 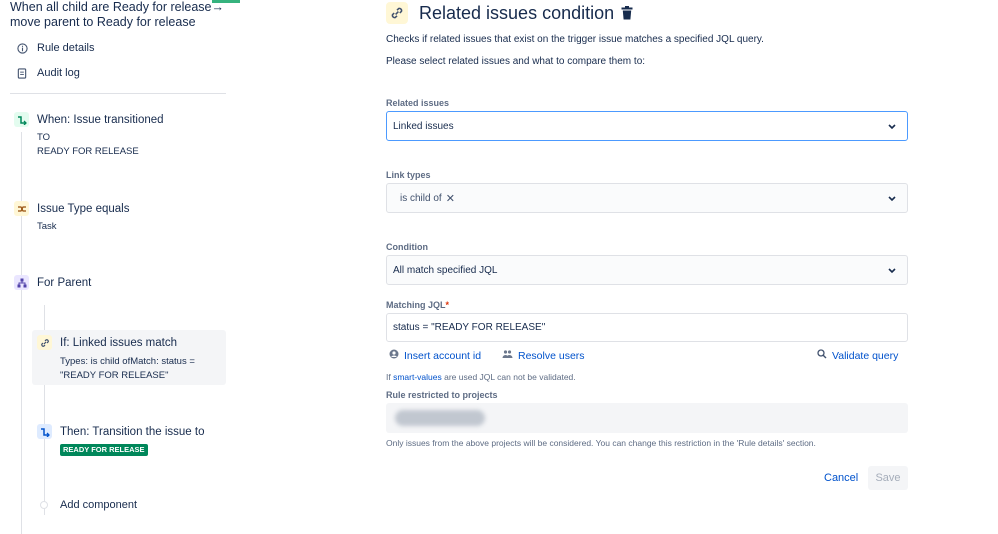 I want to click on condition-select: All match specified JQL, so click(x=647, y=270).